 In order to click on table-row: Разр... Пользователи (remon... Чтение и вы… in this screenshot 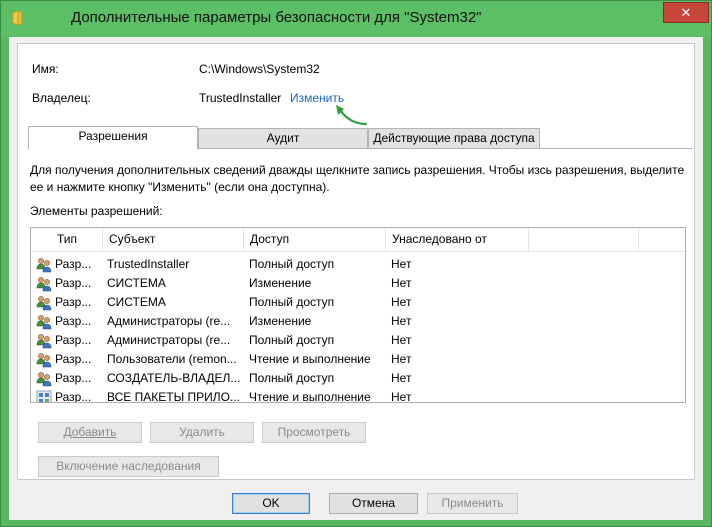, I will do `click(358, 359)`.